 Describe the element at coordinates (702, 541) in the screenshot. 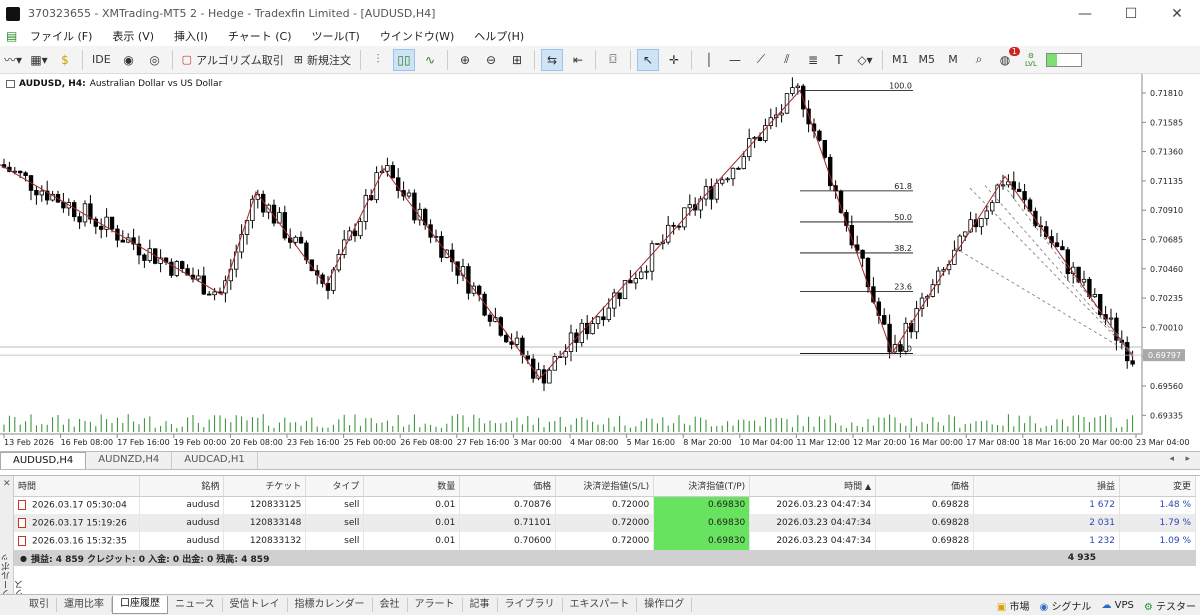

I see `cell-tp: 0.69830` at that location.